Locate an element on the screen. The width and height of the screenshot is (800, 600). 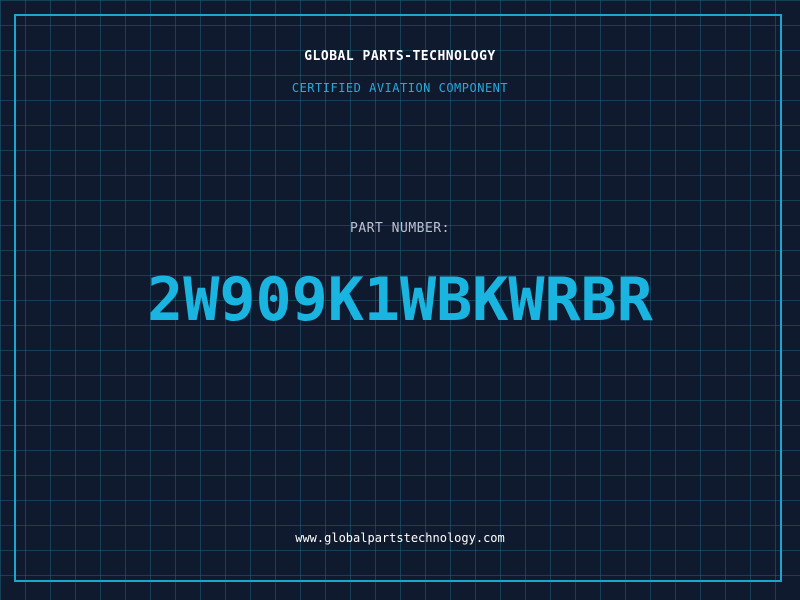
part-number-value: 2W909K1WBKWRBR is located at coordinates (400, 300).